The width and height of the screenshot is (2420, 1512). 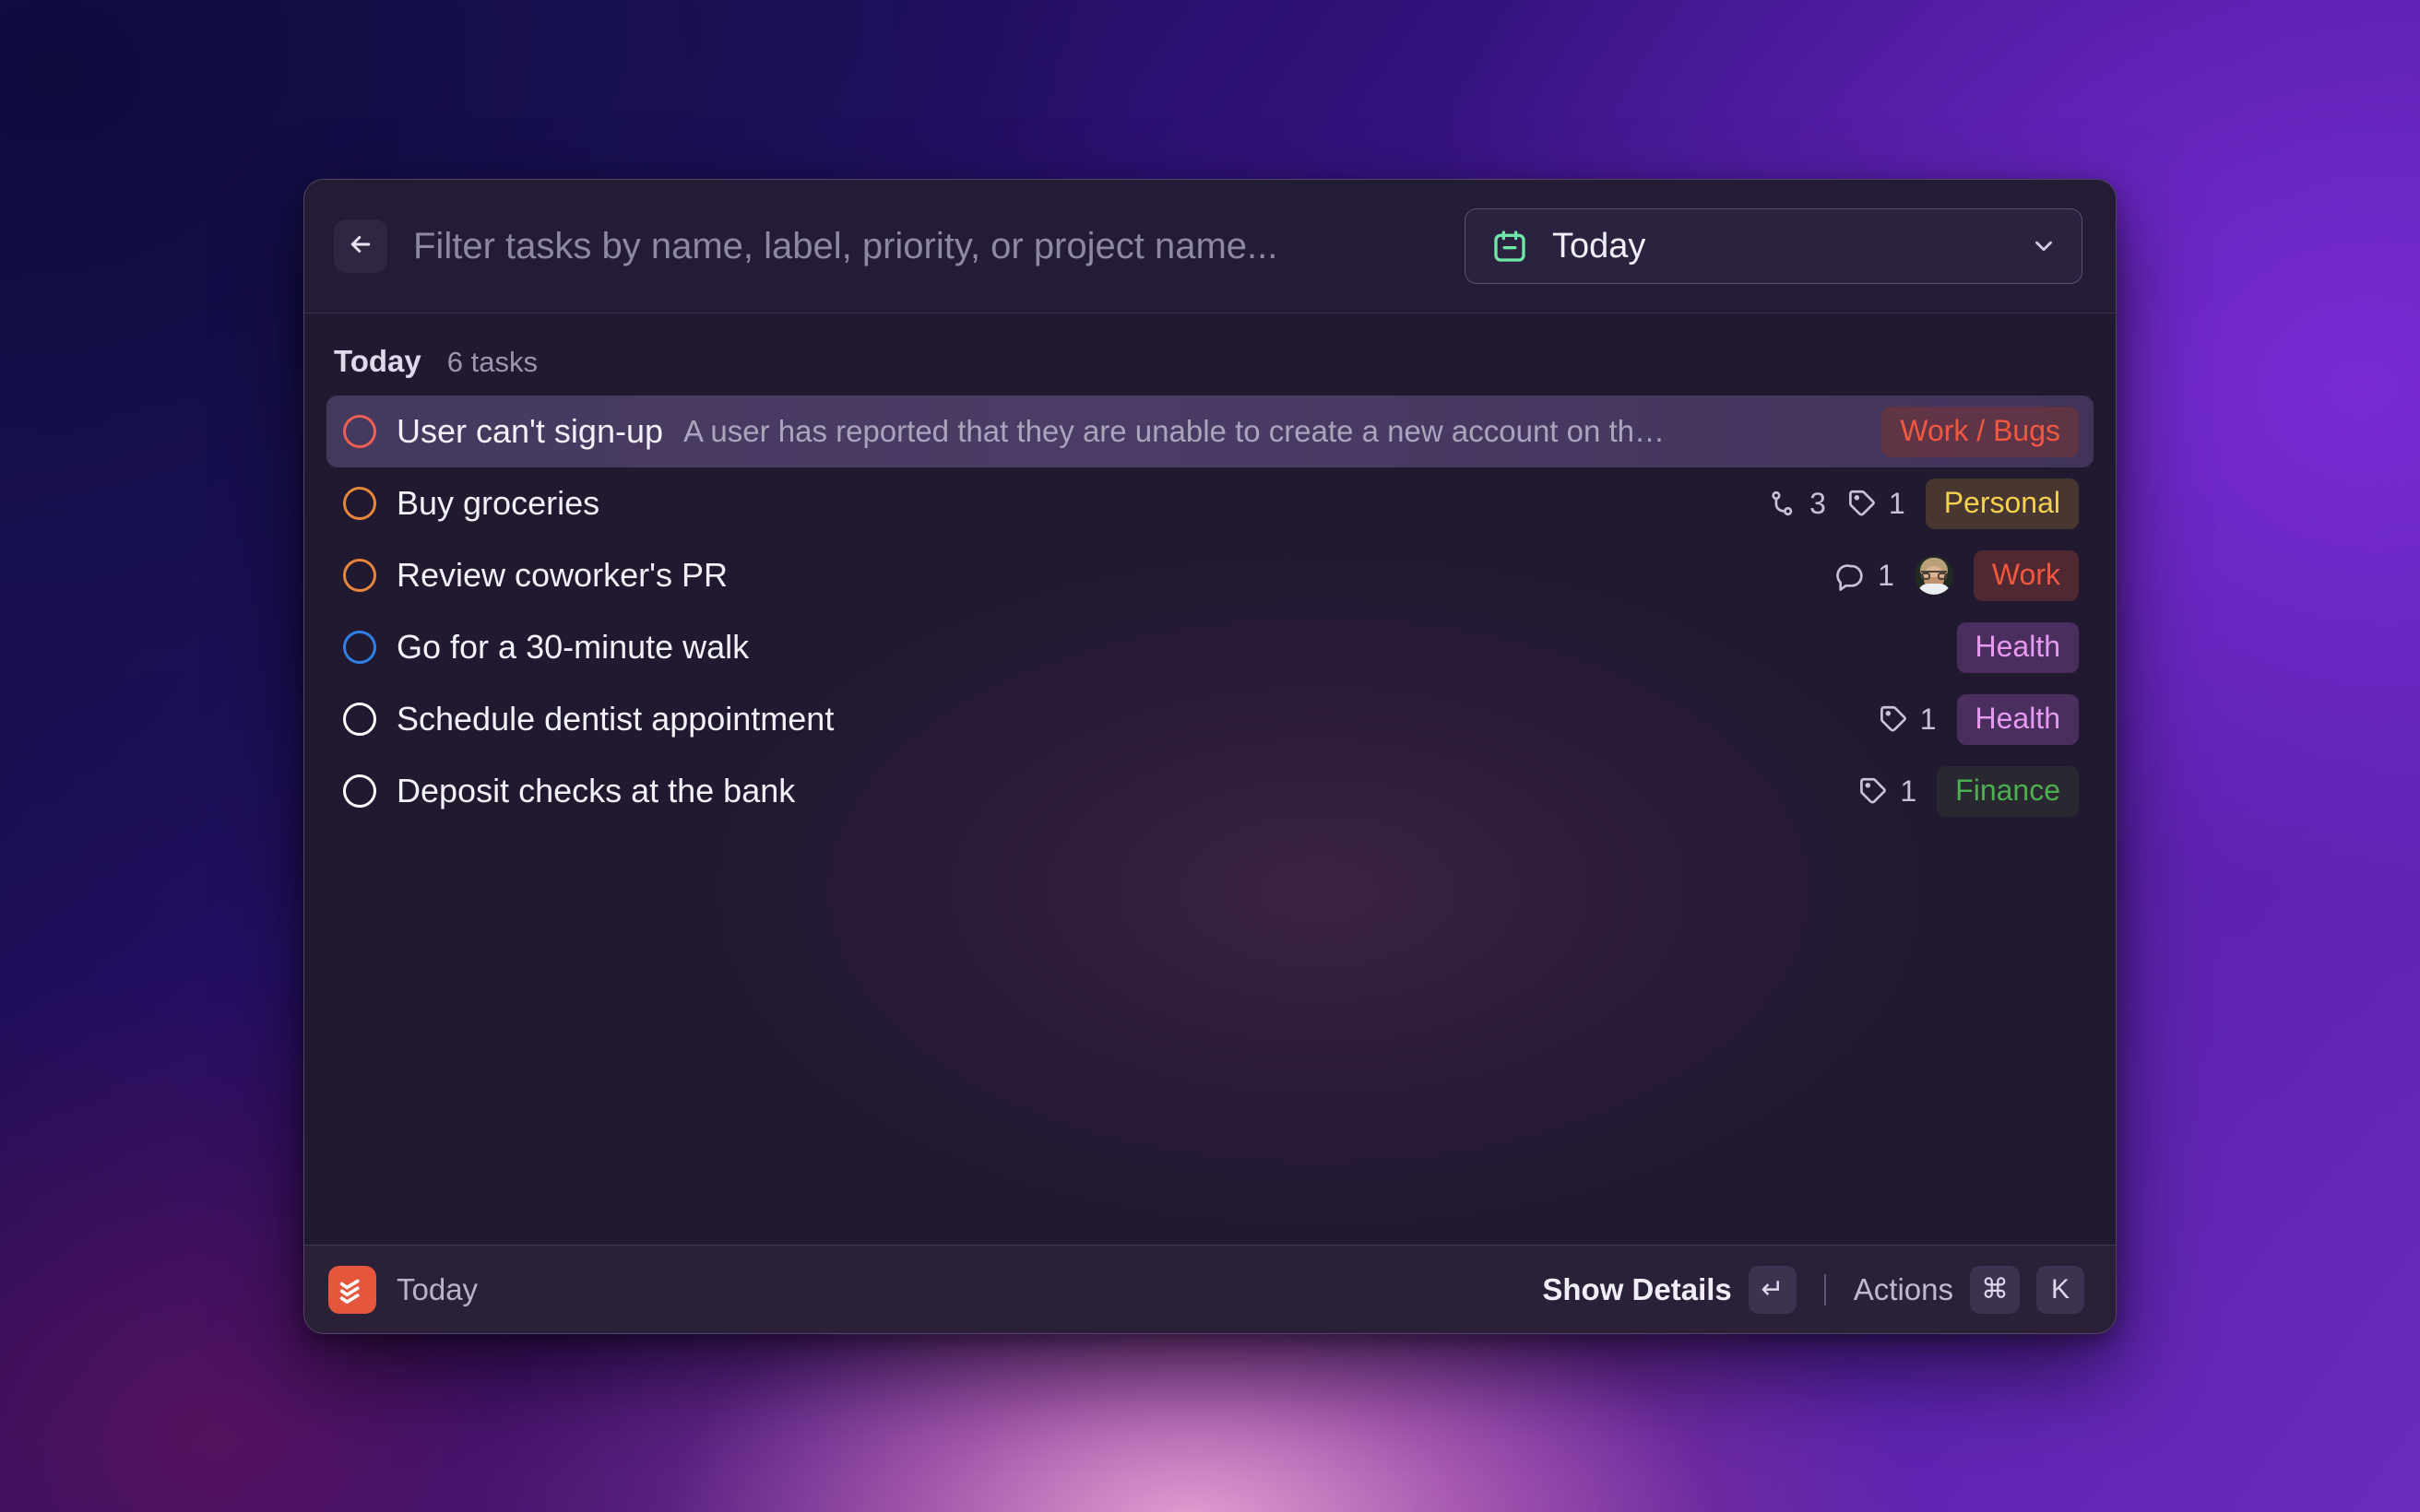 I want to click on task-row: Review coworker's PR 1 Work, so click(x=1210, y=575).